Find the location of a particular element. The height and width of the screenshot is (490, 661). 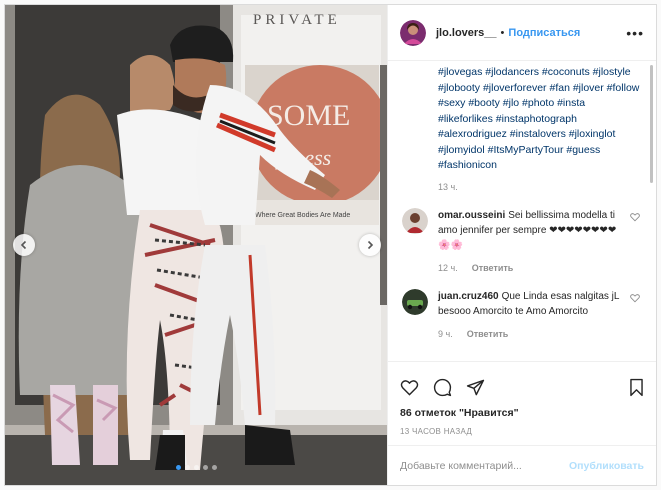

comment-input is located at coordinates (485, 465).